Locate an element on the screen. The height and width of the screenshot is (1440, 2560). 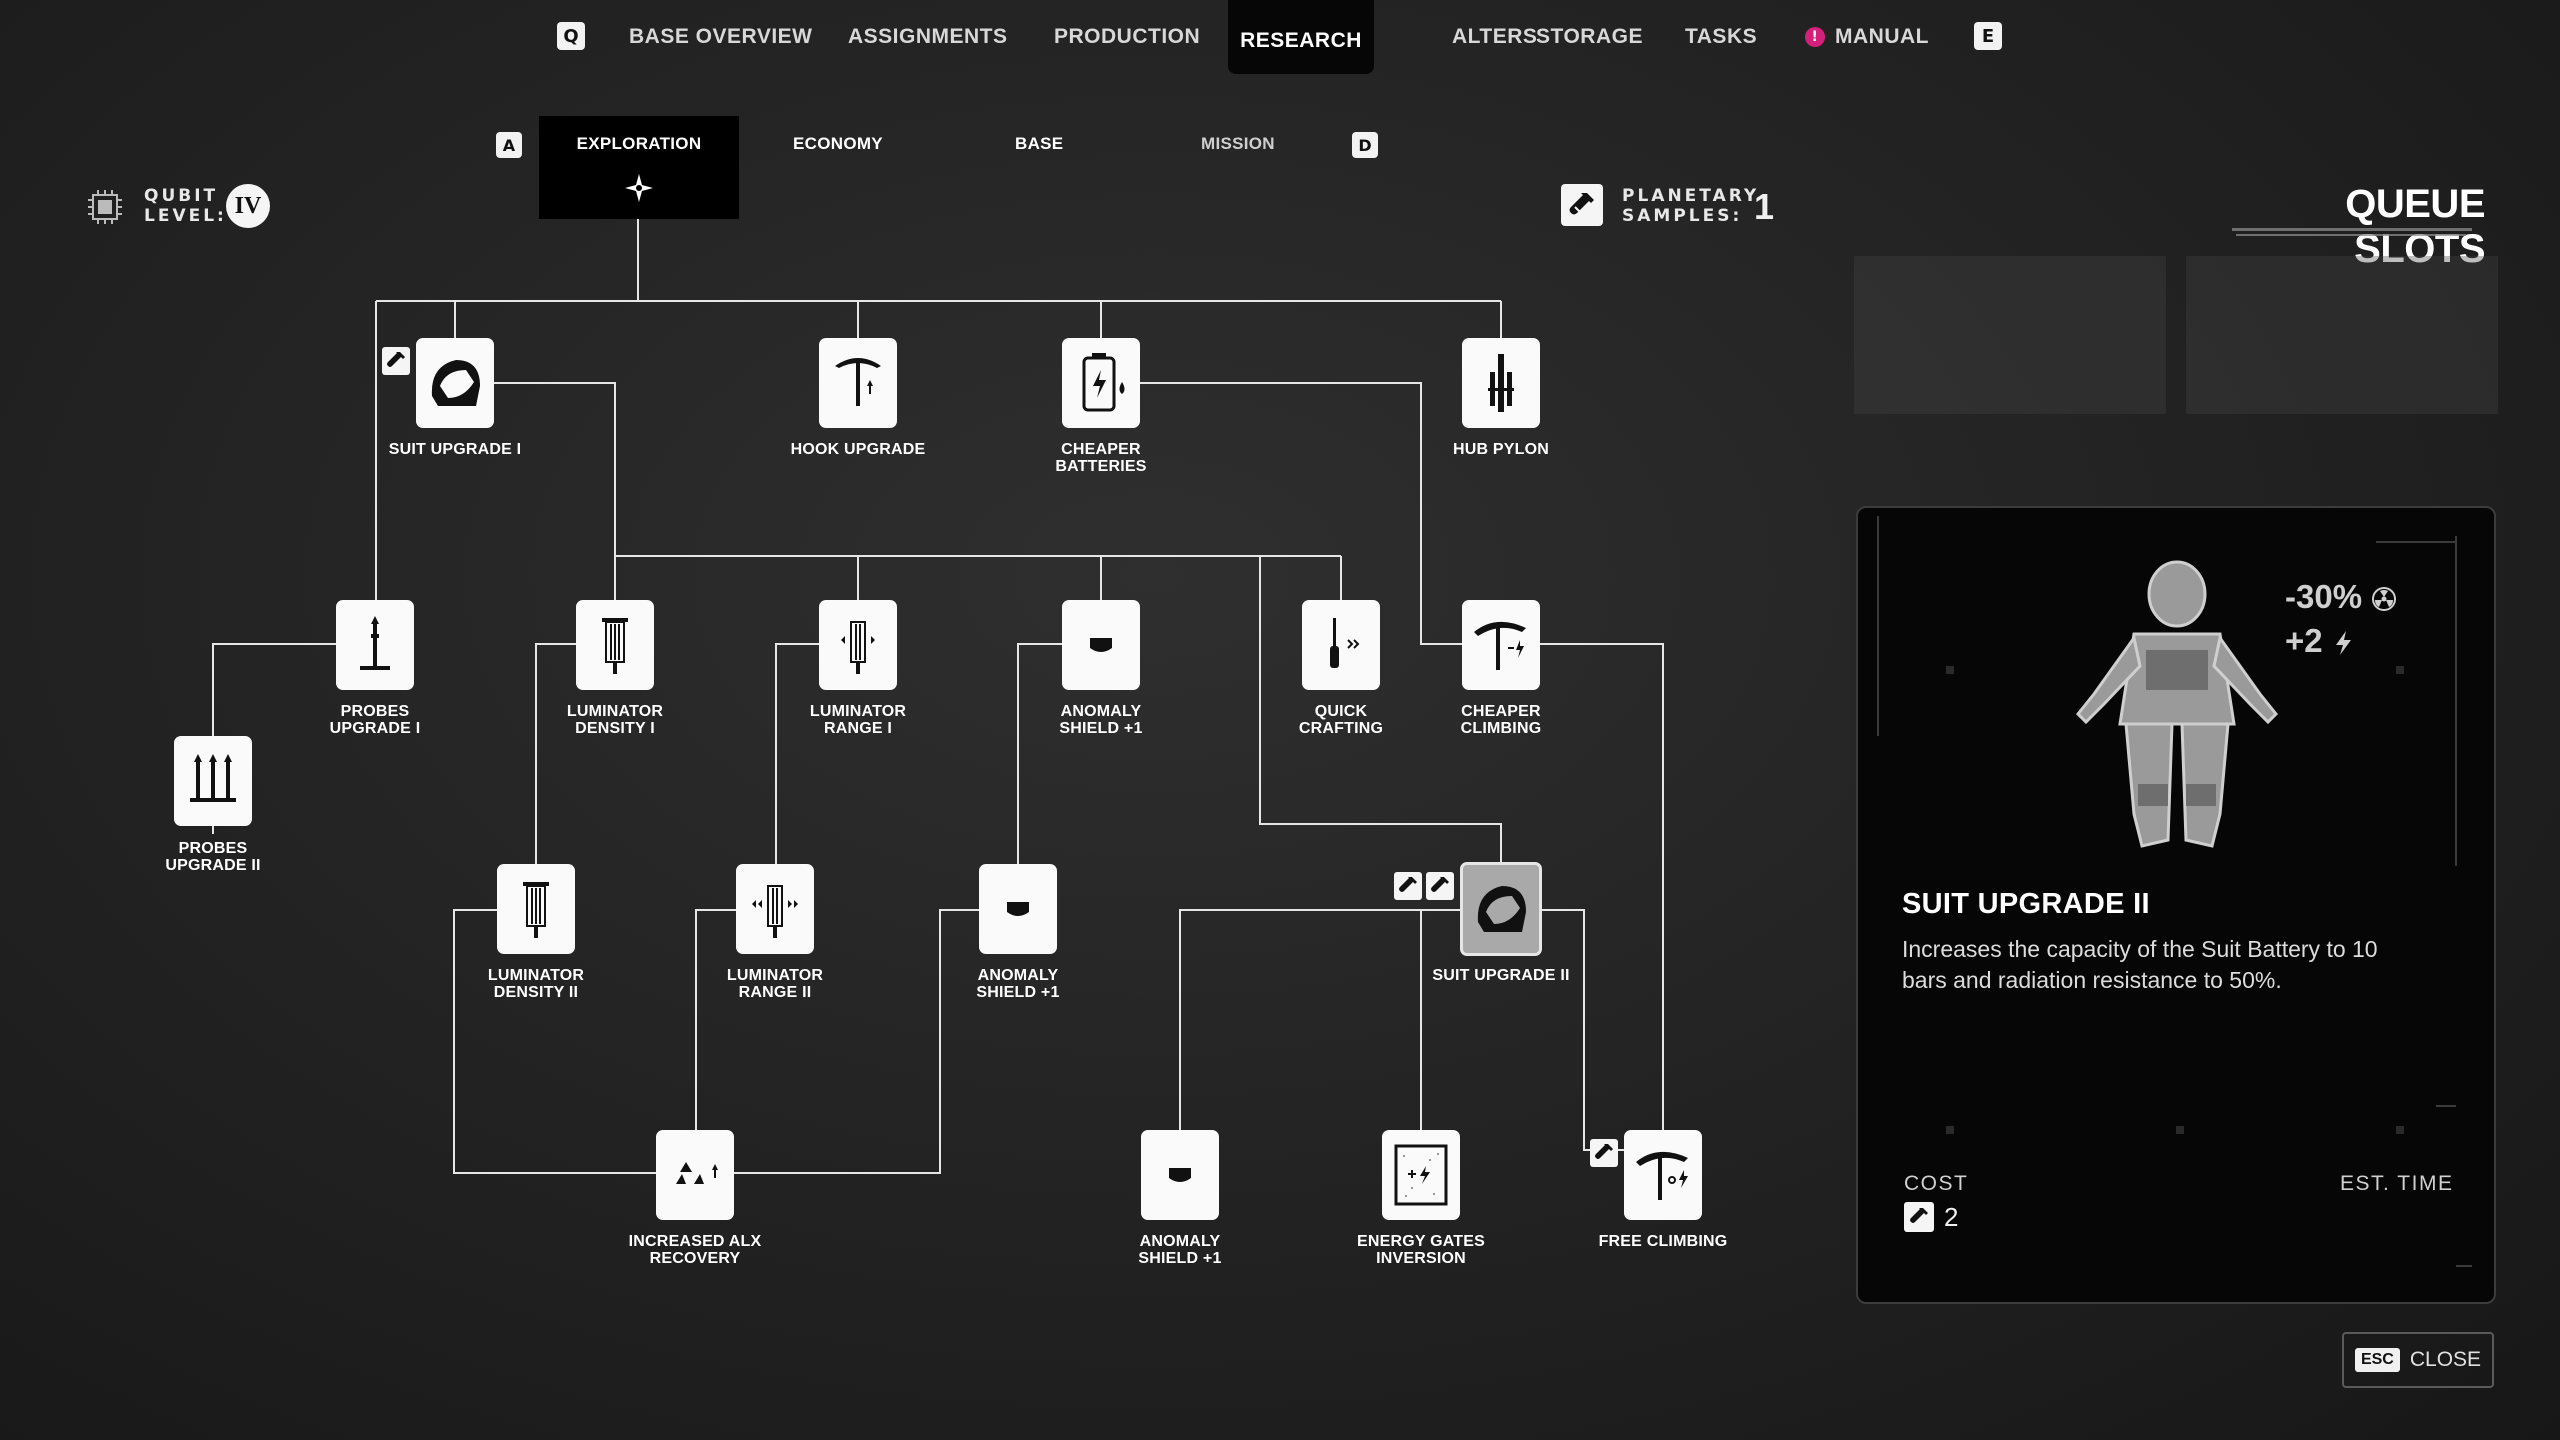
node-label-increased-alx-recovery: INCREASED ALX RECOVERY is located at coordinates (695, 1250).